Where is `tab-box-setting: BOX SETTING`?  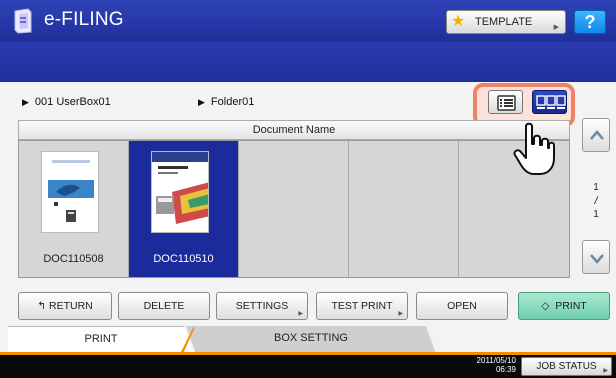 tab-box-setting: BOX SETTING is located at coordinates (311, 340).